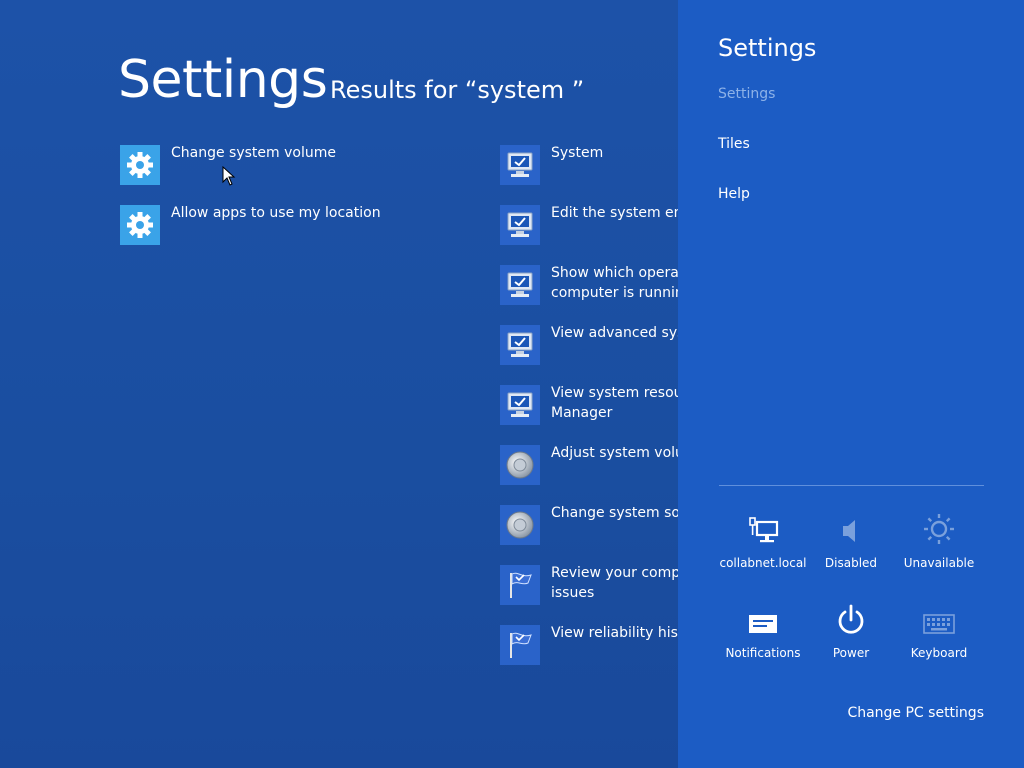  Describe the element at coordinates (615, 453) in the screenshot. I see `result-label: Adjust system volum` at that location.